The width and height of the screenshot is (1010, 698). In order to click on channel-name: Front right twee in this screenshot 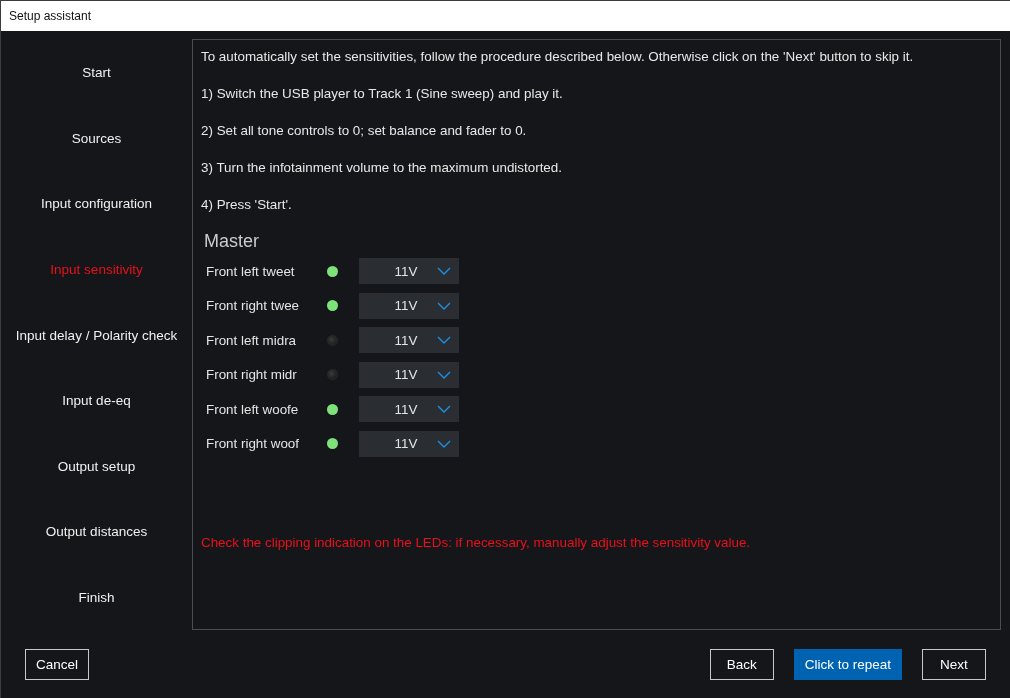, I will do `click(253, 306)`.